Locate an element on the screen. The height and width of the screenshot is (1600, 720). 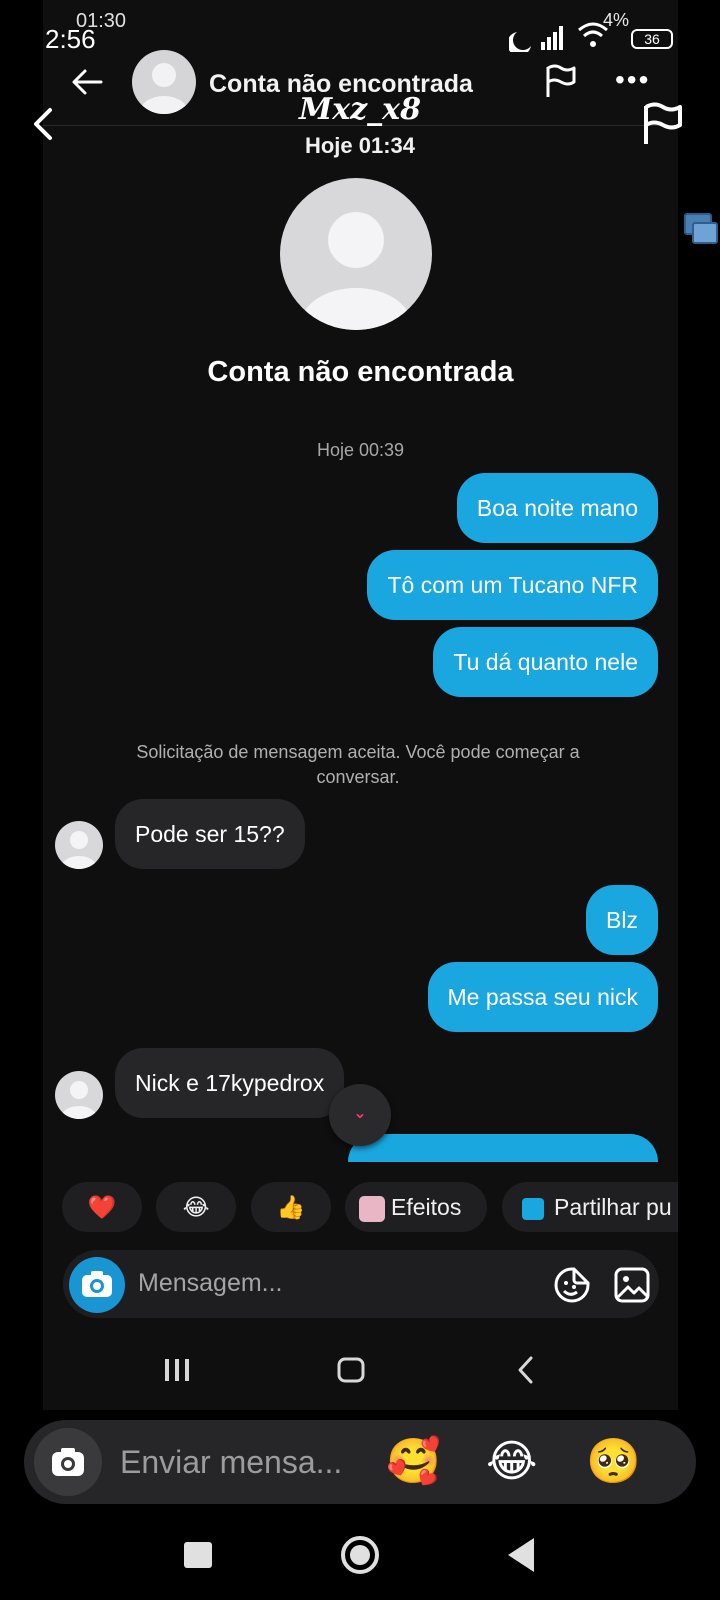
status-bar: 01:30 2:56 4% 36 is located at coordinates (360, 27).